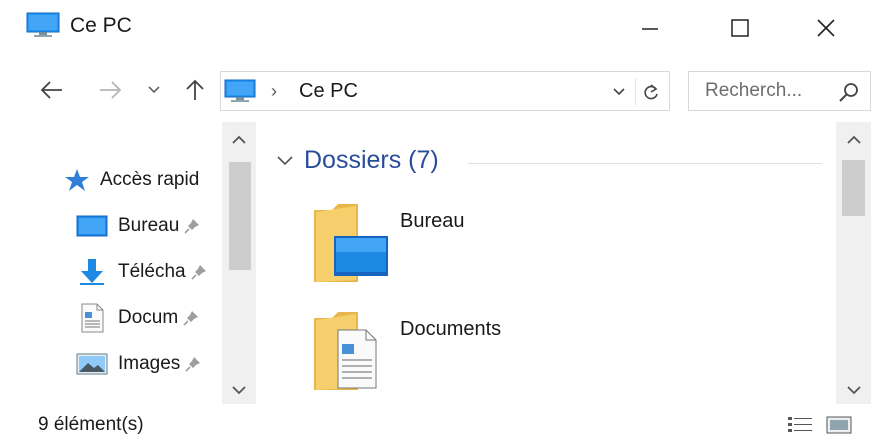  Describe the element at coordinates (839, 425) in the screenshot. I see `large-icons-view-icon` at that location.